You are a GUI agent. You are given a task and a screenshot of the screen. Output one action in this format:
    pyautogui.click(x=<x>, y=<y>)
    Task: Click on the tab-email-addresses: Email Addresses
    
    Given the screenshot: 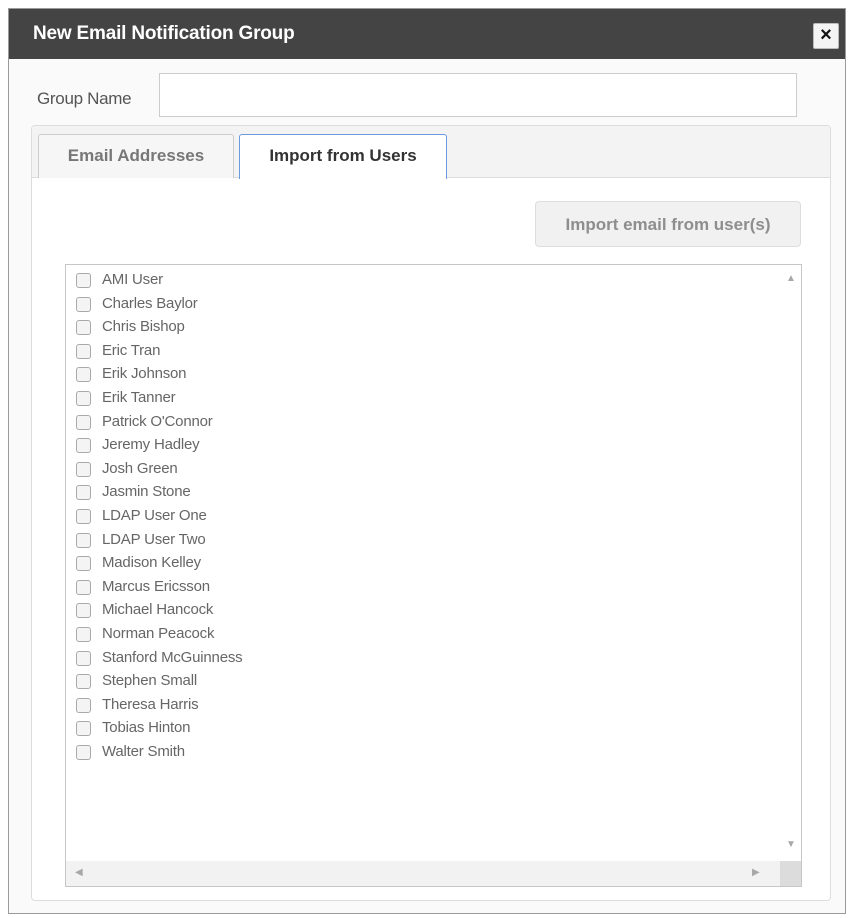 What is the action you would take?
    pyautogui.click(x=136, y=156)
    